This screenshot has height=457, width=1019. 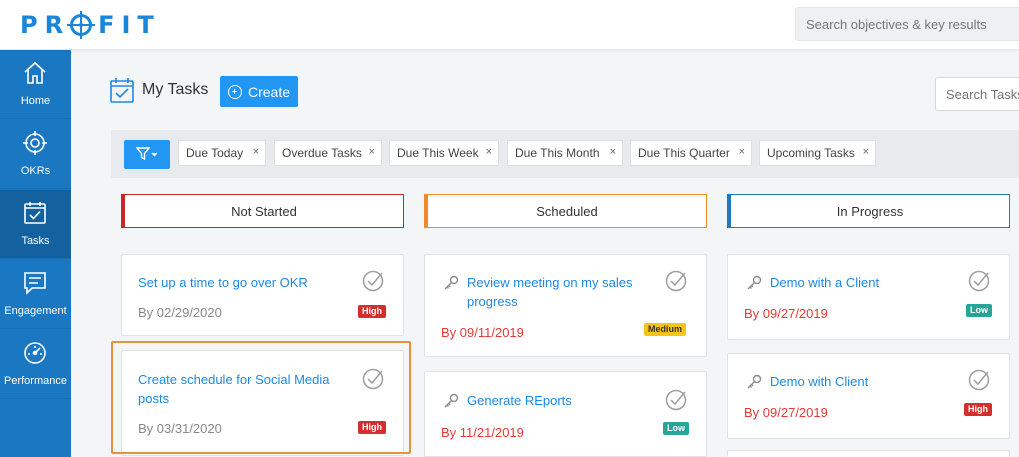 What do you see at coordinates (35, 143) in the screenshot?
I see `target-icon` at bounding box center [35, 143].